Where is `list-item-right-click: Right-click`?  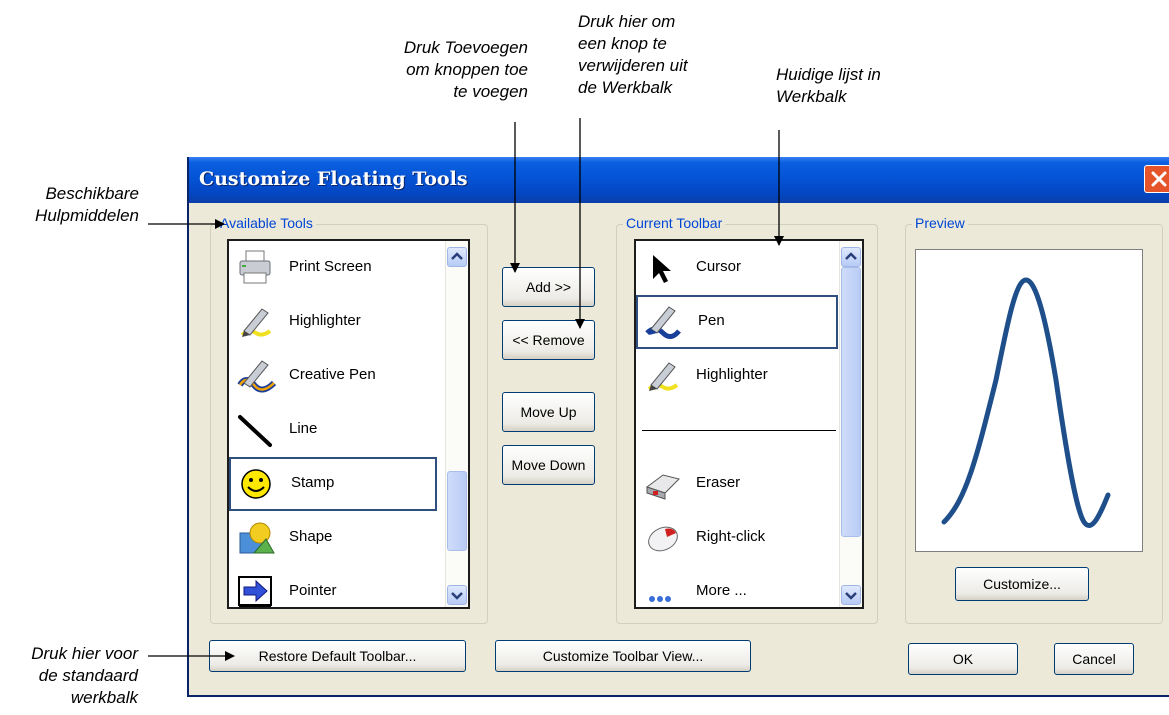 list-item-right-click: Right-click is located at coordinates (749, 538).